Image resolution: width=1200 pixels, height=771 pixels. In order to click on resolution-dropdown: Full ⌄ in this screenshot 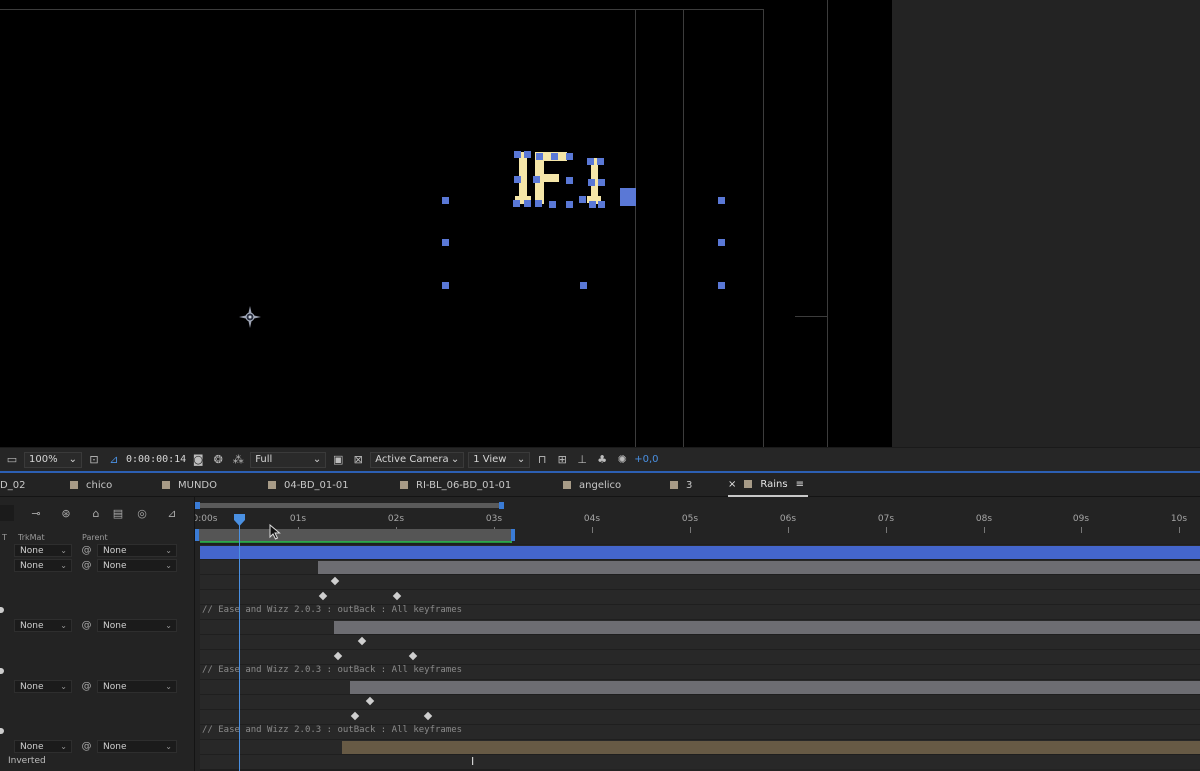, I will do `click(288, 459)`.